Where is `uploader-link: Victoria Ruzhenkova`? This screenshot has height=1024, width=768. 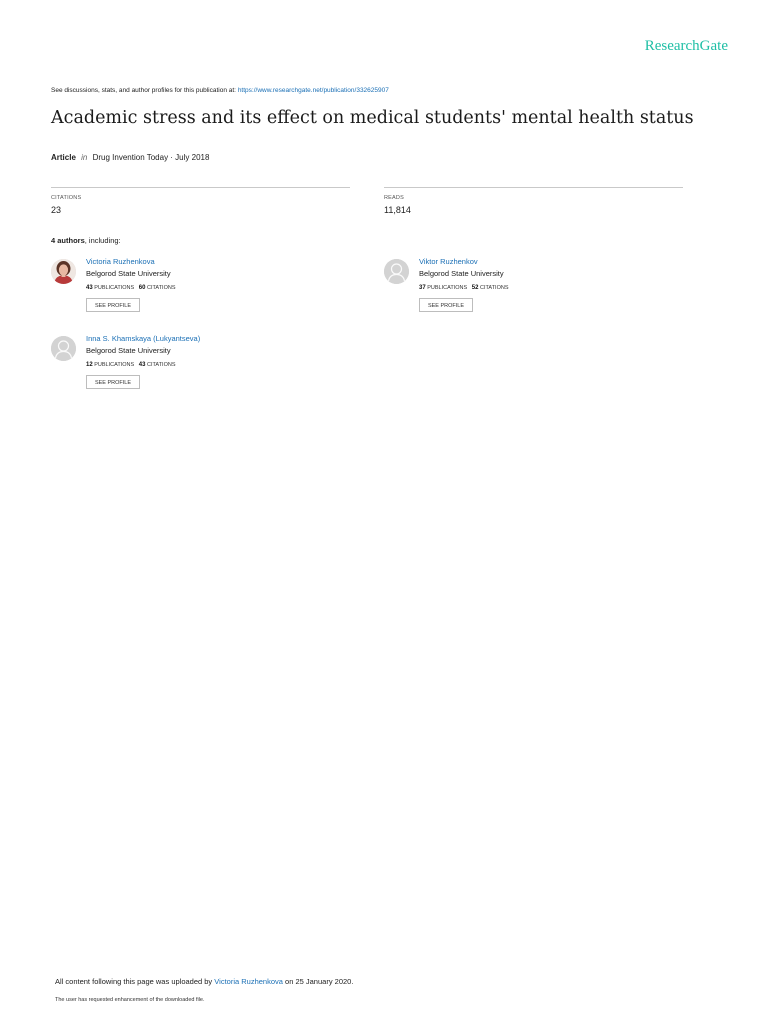
uploader-link: Victoria Ruzhenkova is located at coordinates (248, 981).